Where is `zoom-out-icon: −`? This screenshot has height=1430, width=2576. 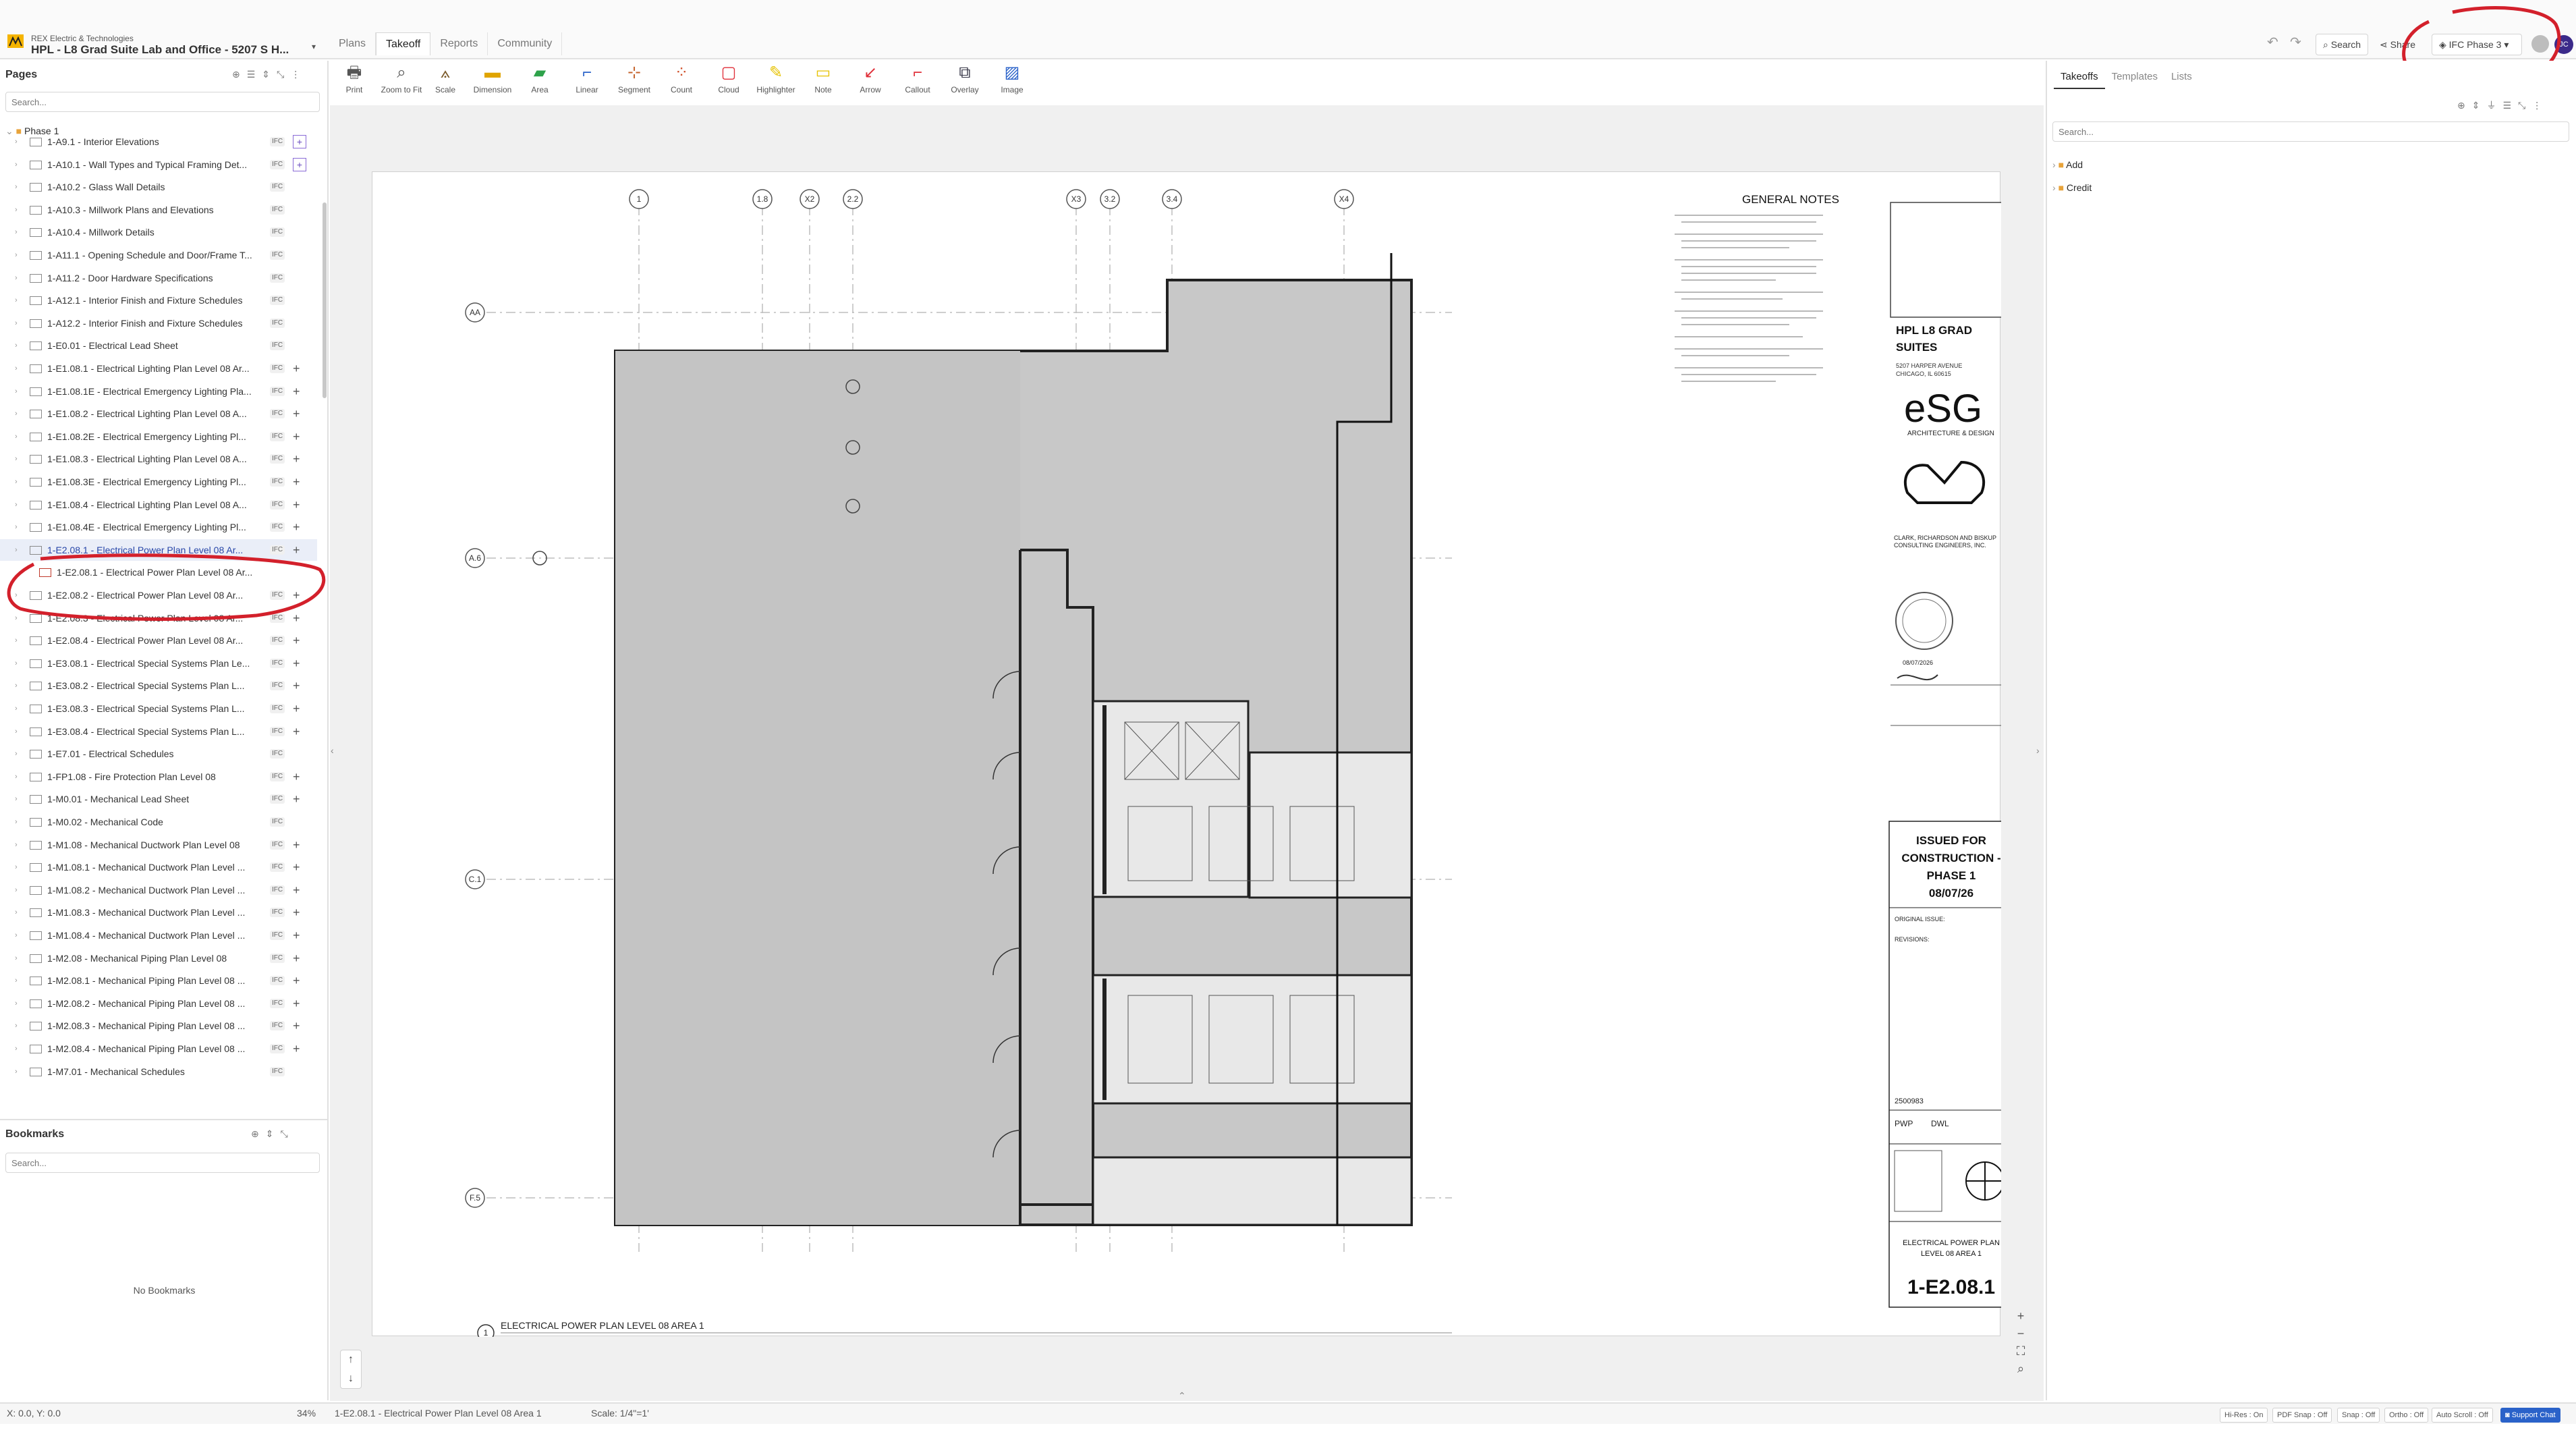 zoom-out-icon: − is located at coordinates (2020, 1334).